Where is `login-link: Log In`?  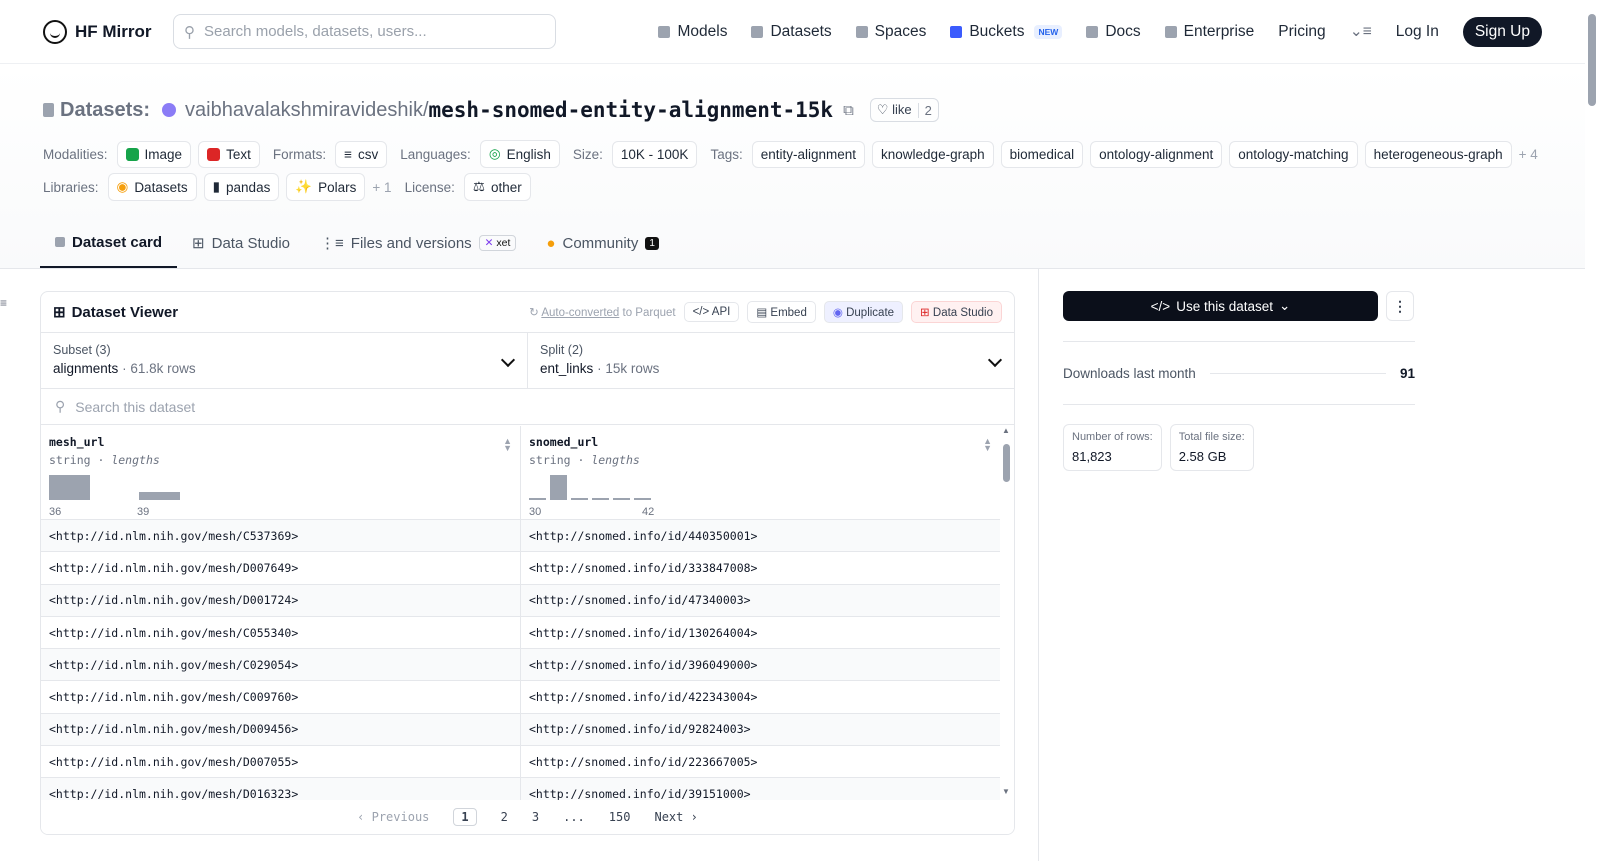 login-link: Log In is located at coordinates (1417, 32).